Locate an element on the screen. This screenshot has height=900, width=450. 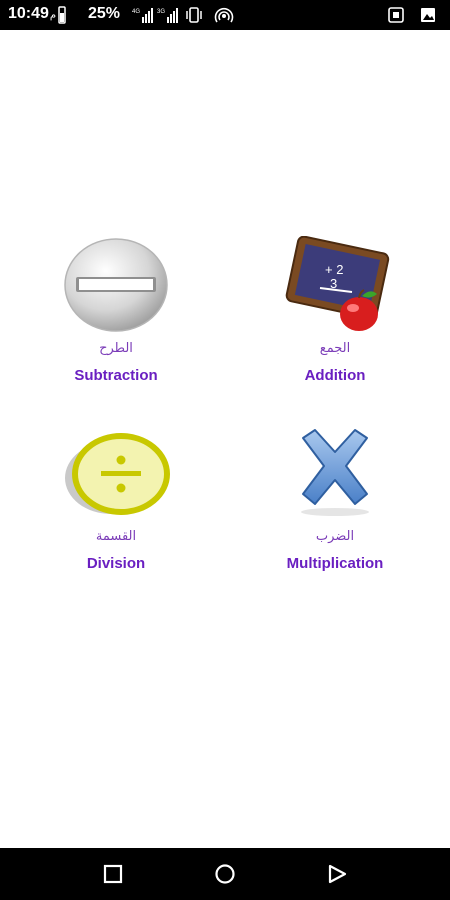
signal-lte-icon: 4G is located at coordinates (142, 15).